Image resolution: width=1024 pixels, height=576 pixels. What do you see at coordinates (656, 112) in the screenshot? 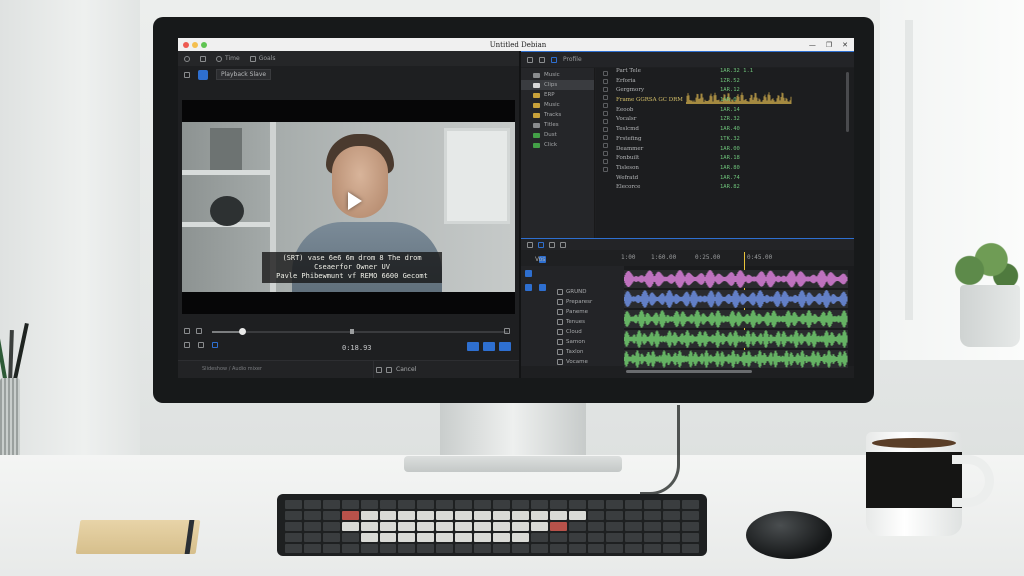
I see `file-name: Eeoob` at bounding box center [656, 112].